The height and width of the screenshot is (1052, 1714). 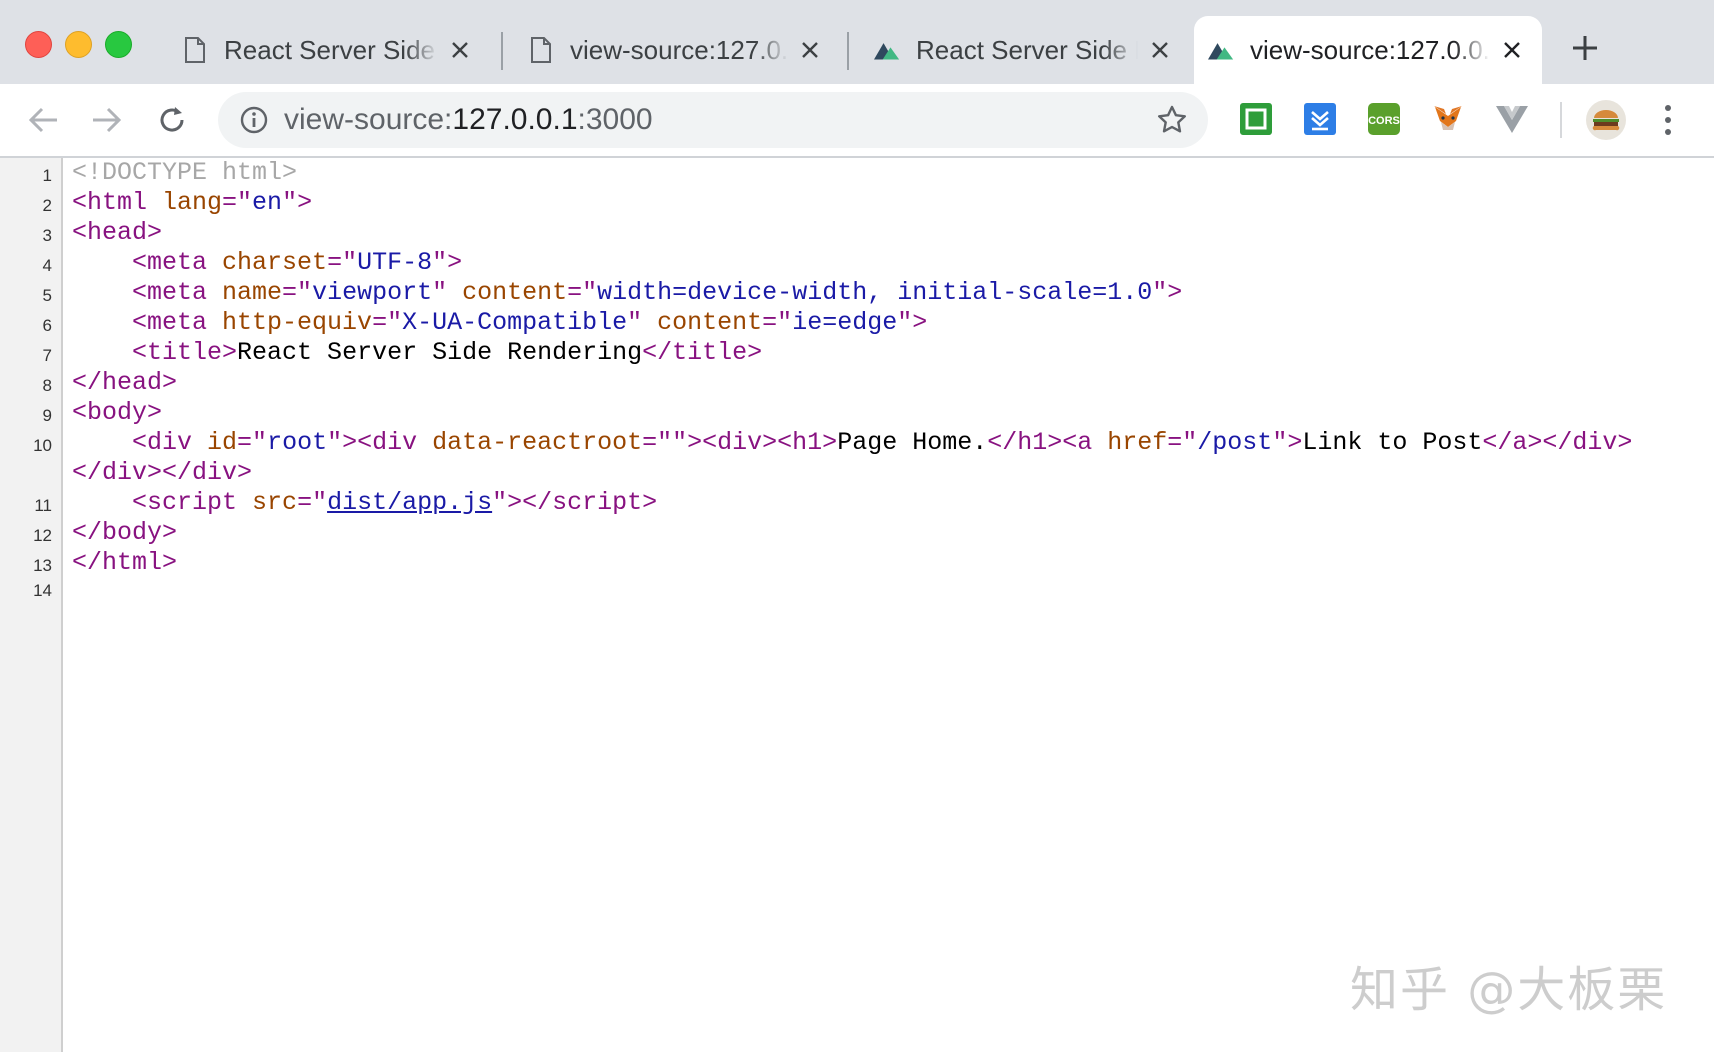 I want to click on burger-icon, so click(x=1606, y=120).